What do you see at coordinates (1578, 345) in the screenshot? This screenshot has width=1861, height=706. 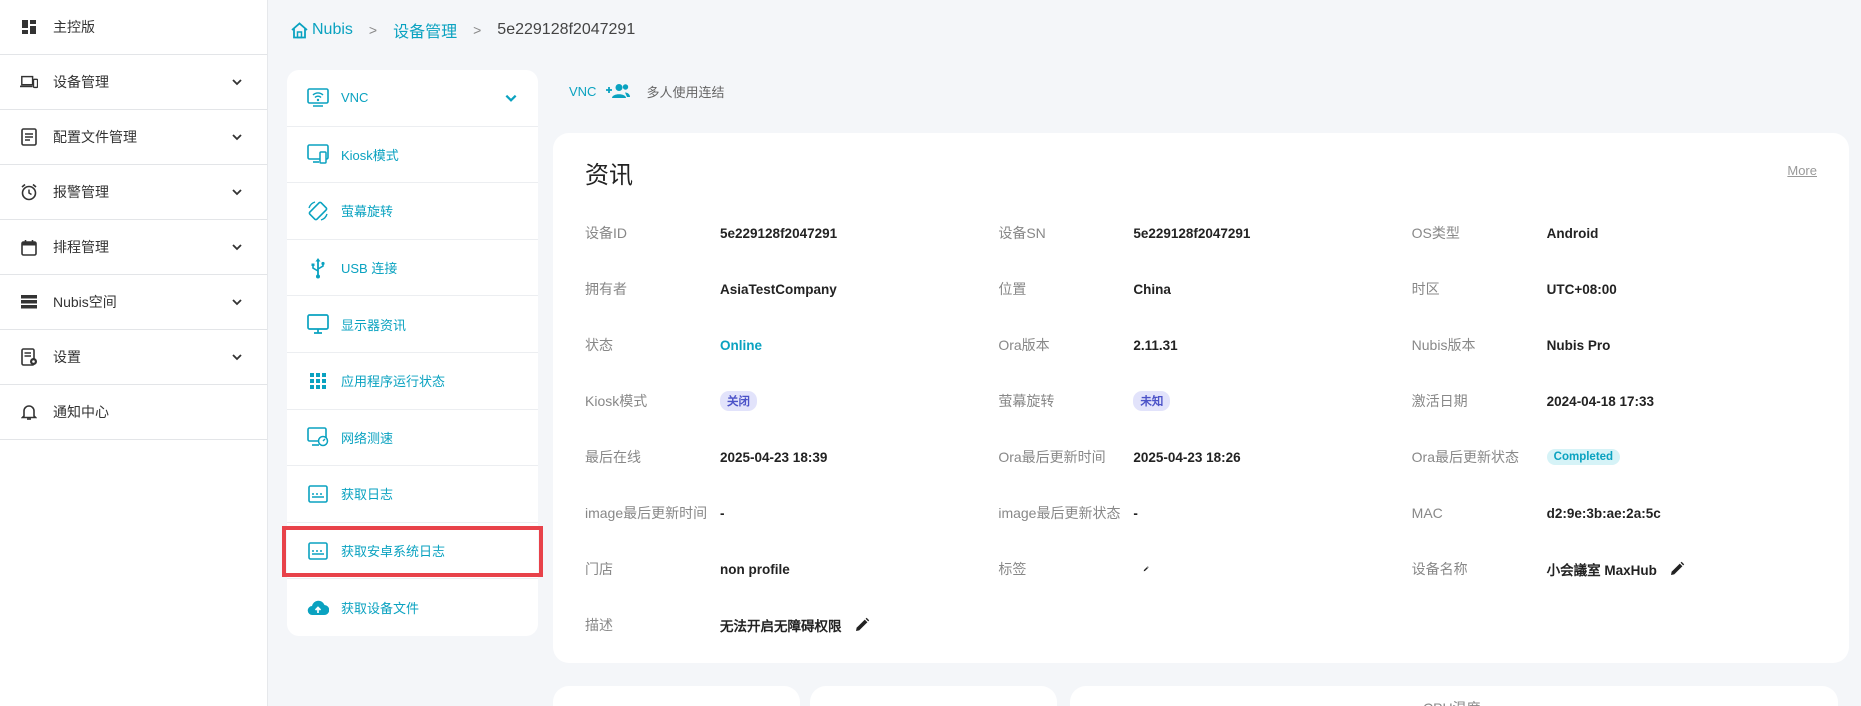 I see `nubis-version-value: Nubis Pro` at bounding box center [1578, 345].